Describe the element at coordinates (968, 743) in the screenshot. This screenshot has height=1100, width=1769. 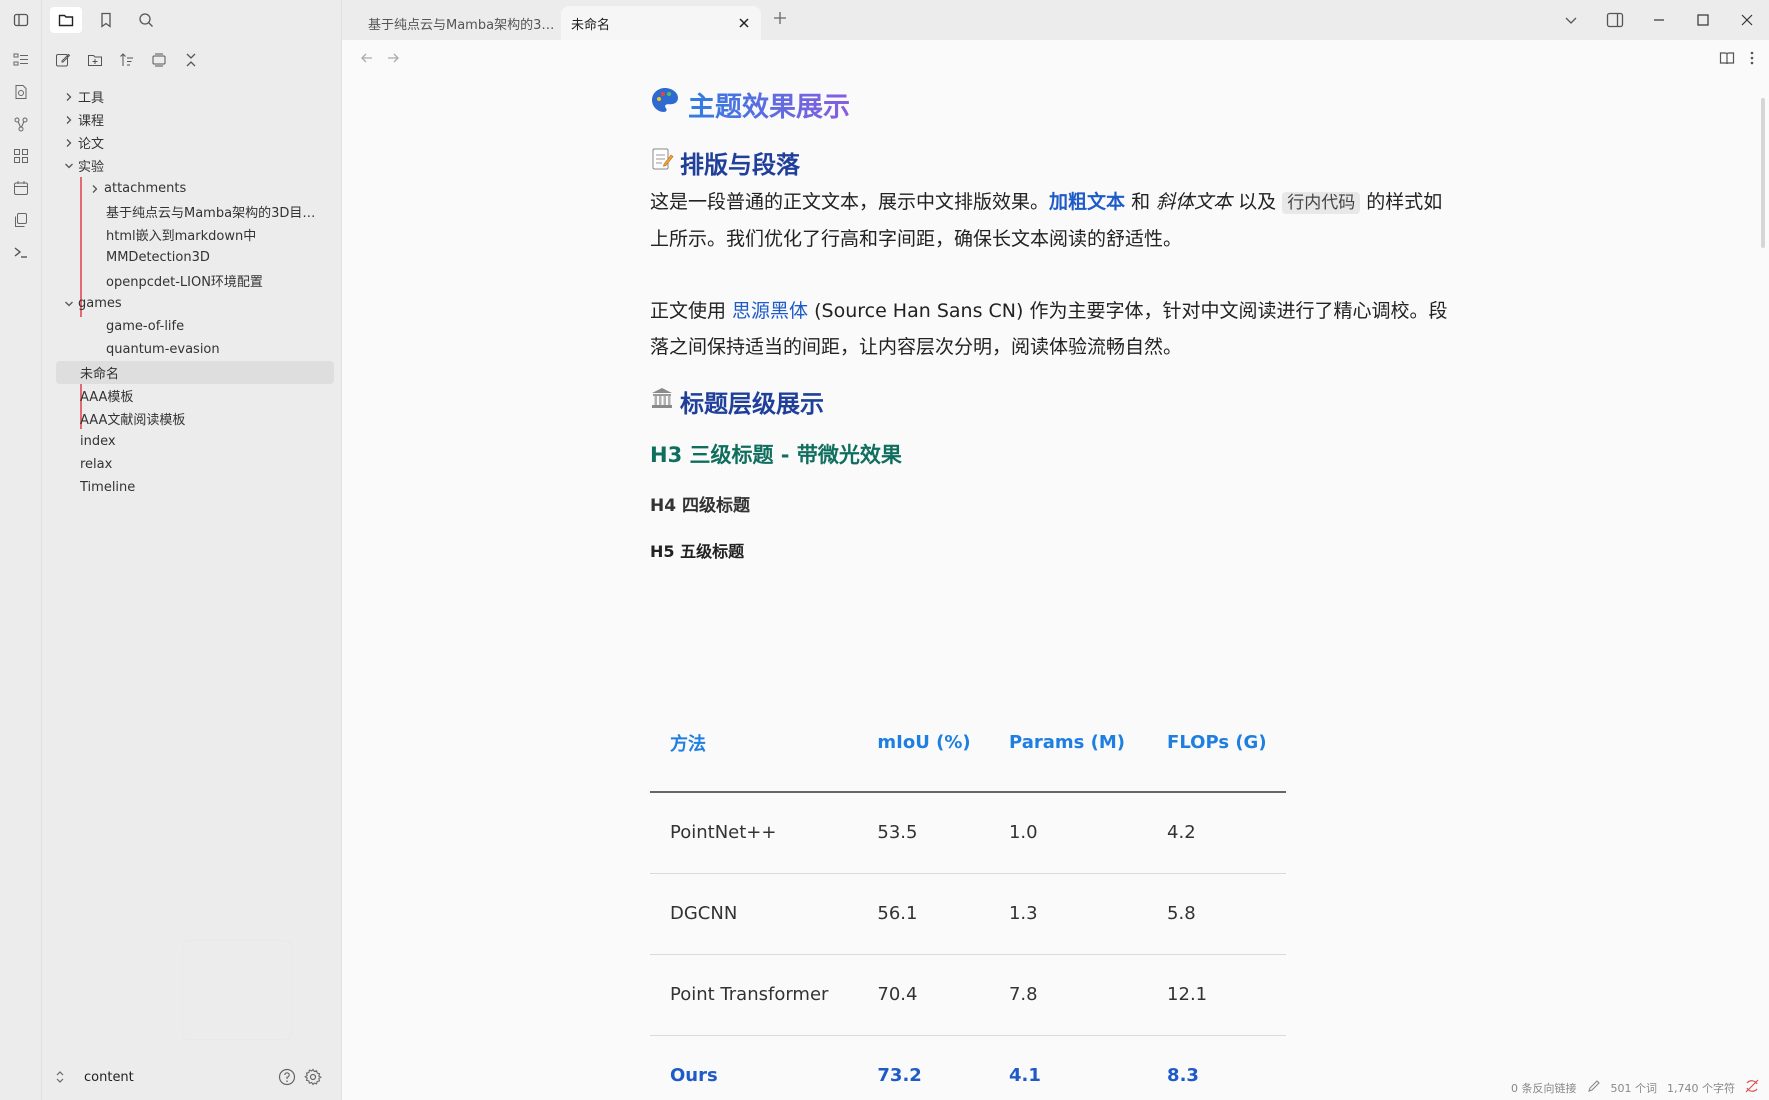
I see `table-header-row: 方法 mIoU (%) Params (M) FLOPs (G)` at that location.